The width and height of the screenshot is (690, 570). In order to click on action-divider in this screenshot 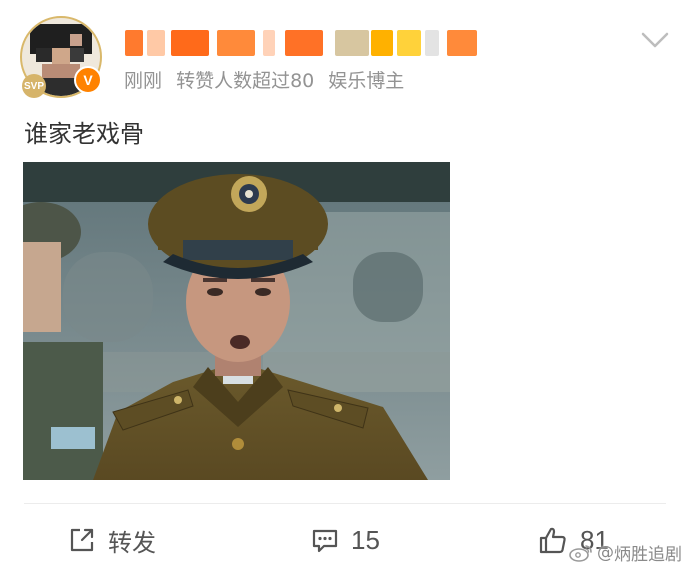, I will do `click(345, 503)`.